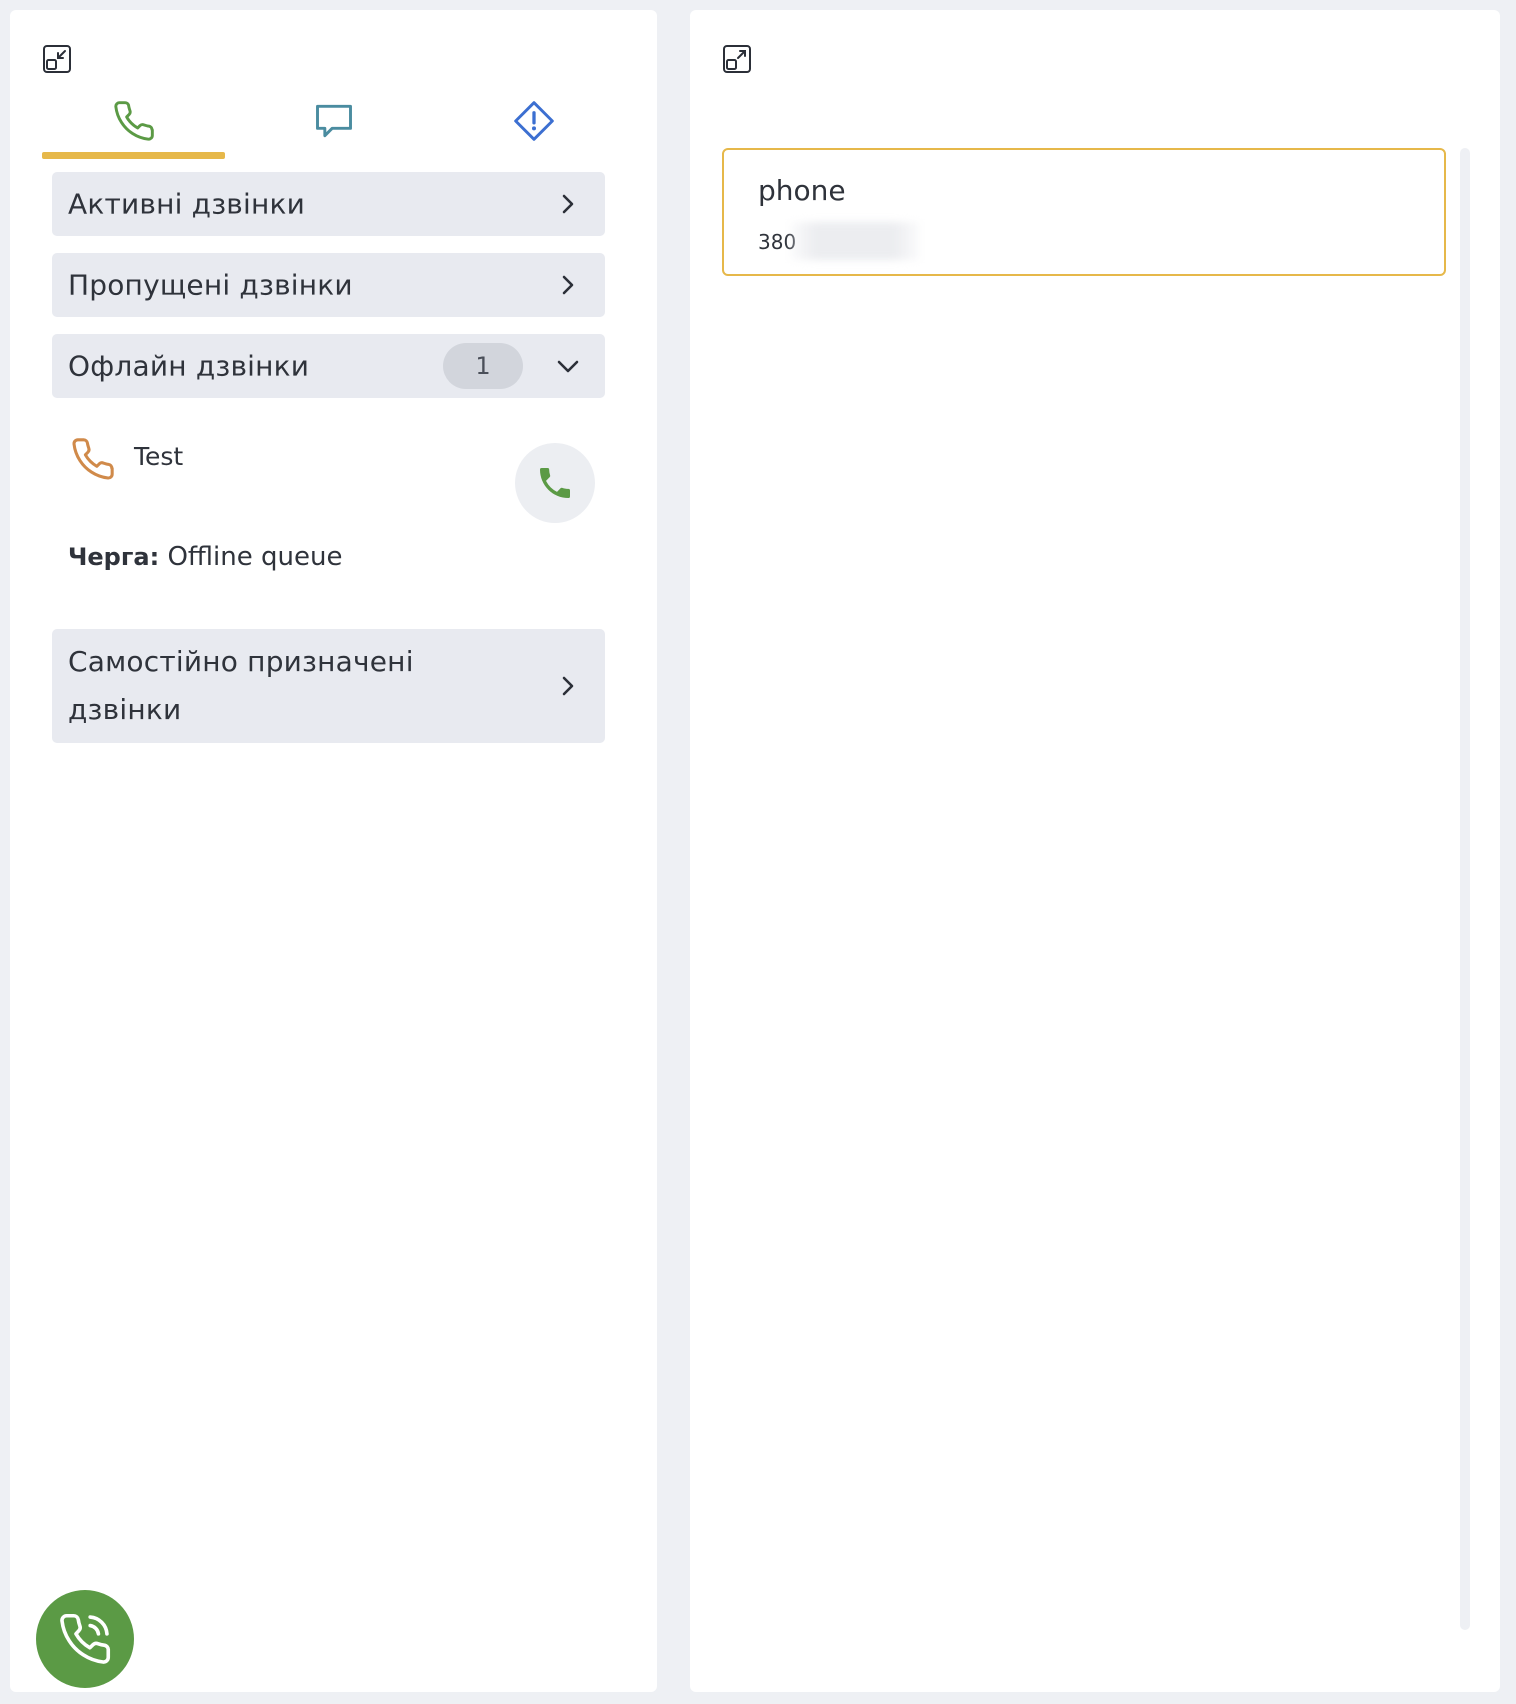 This screenshot has width=1516, height=1704. I want to click on contact-field-label: phone, so click(802, 190).